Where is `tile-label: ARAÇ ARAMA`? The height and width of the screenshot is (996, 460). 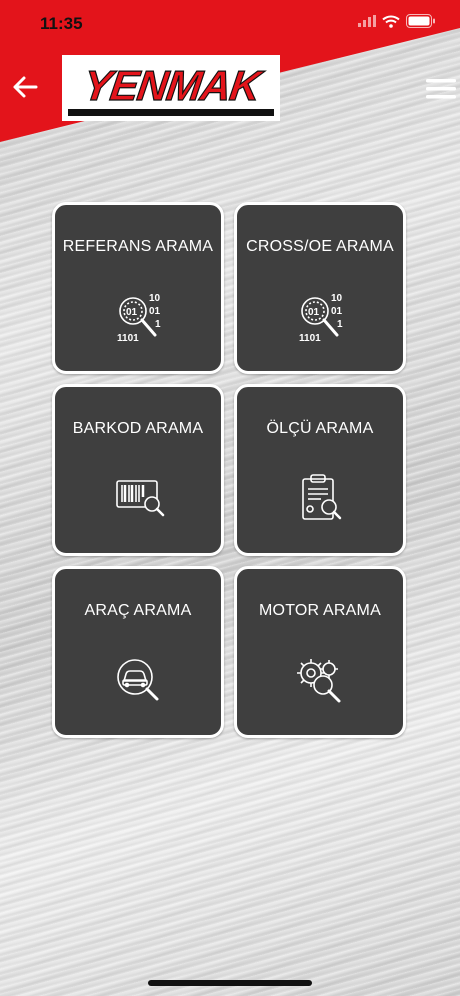
tile-label: ARAÇ ARAMA is located at coordinates (138, 610).